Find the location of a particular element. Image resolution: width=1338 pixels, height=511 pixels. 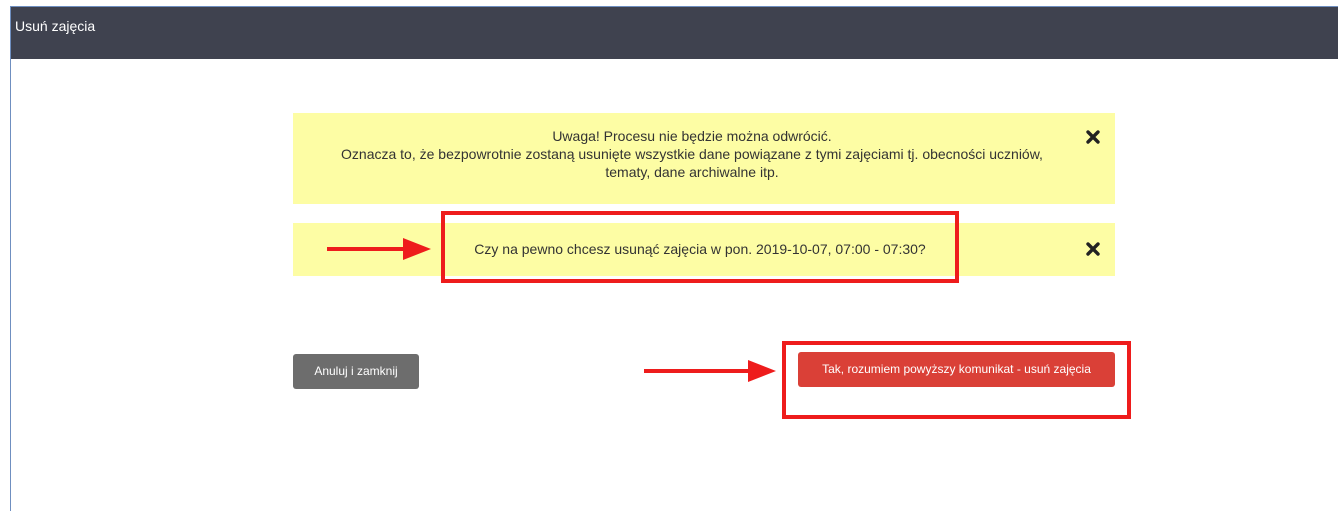

dialog-title: Usuń zajęcia is located at coordinates (55, 26).